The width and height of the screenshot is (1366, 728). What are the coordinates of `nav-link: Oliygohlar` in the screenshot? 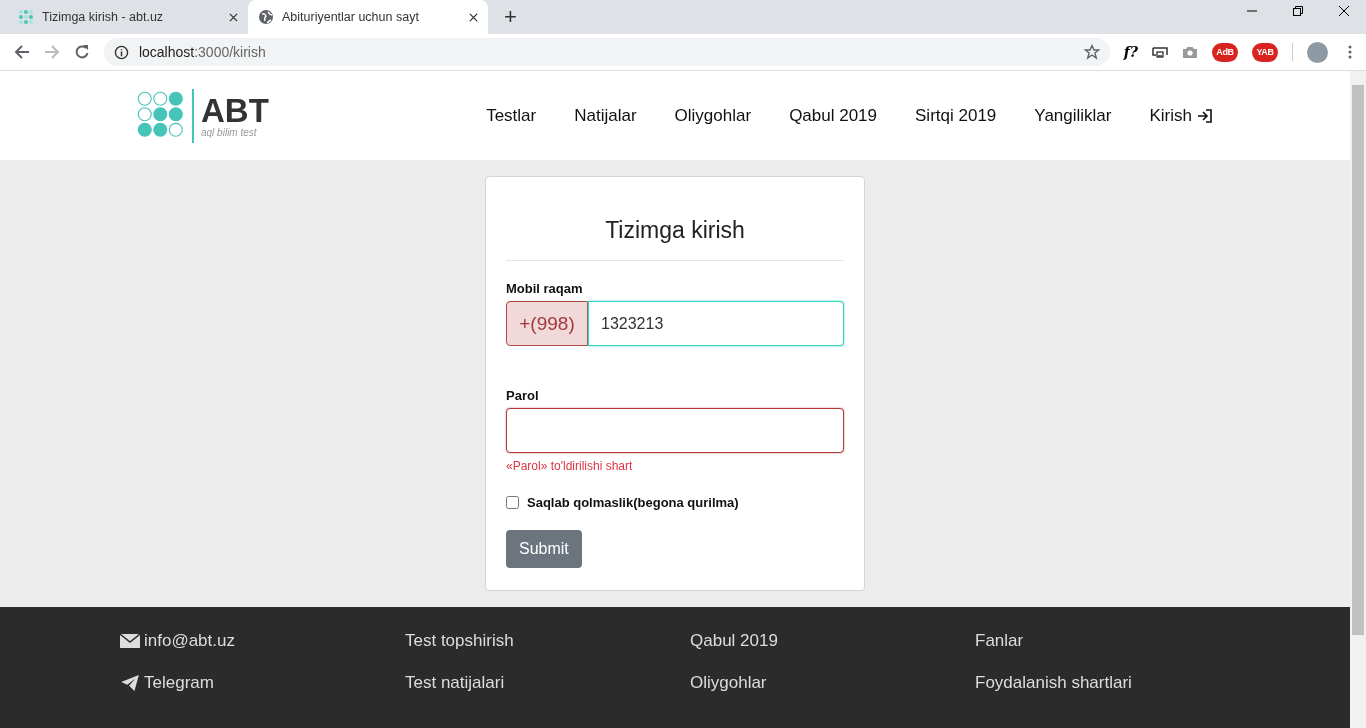 It's located at (713, 115).